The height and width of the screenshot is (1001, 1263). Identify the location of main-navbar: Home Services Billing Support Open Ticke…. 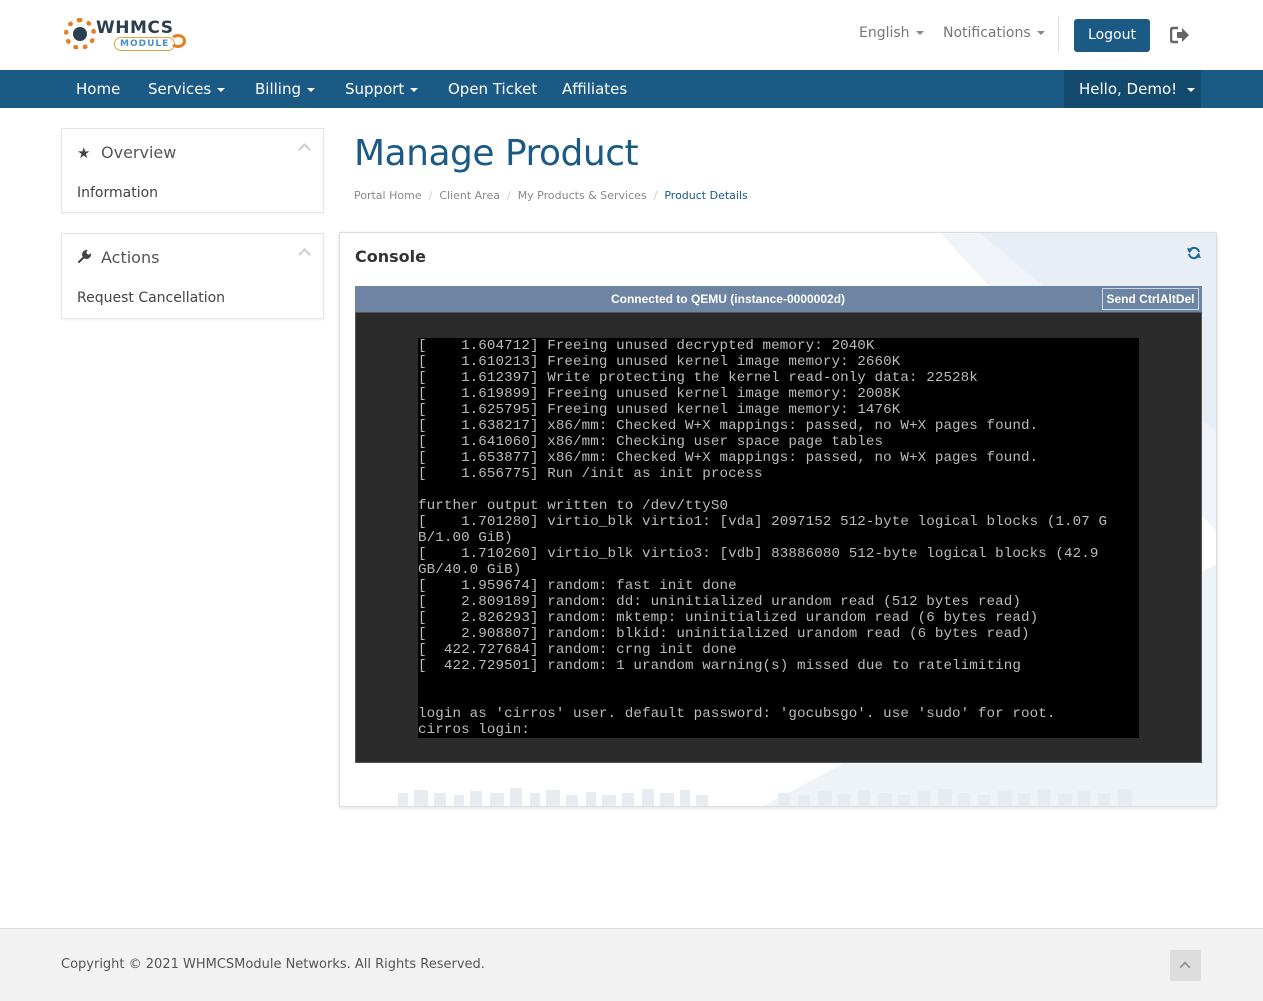
(631, 89).